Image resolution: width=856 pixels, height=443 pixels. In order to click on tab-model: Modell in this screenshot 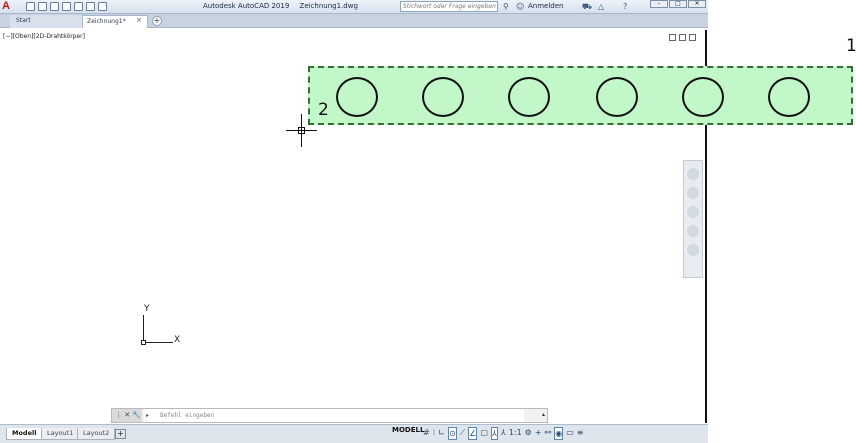, I will do `click(24, 434)`.